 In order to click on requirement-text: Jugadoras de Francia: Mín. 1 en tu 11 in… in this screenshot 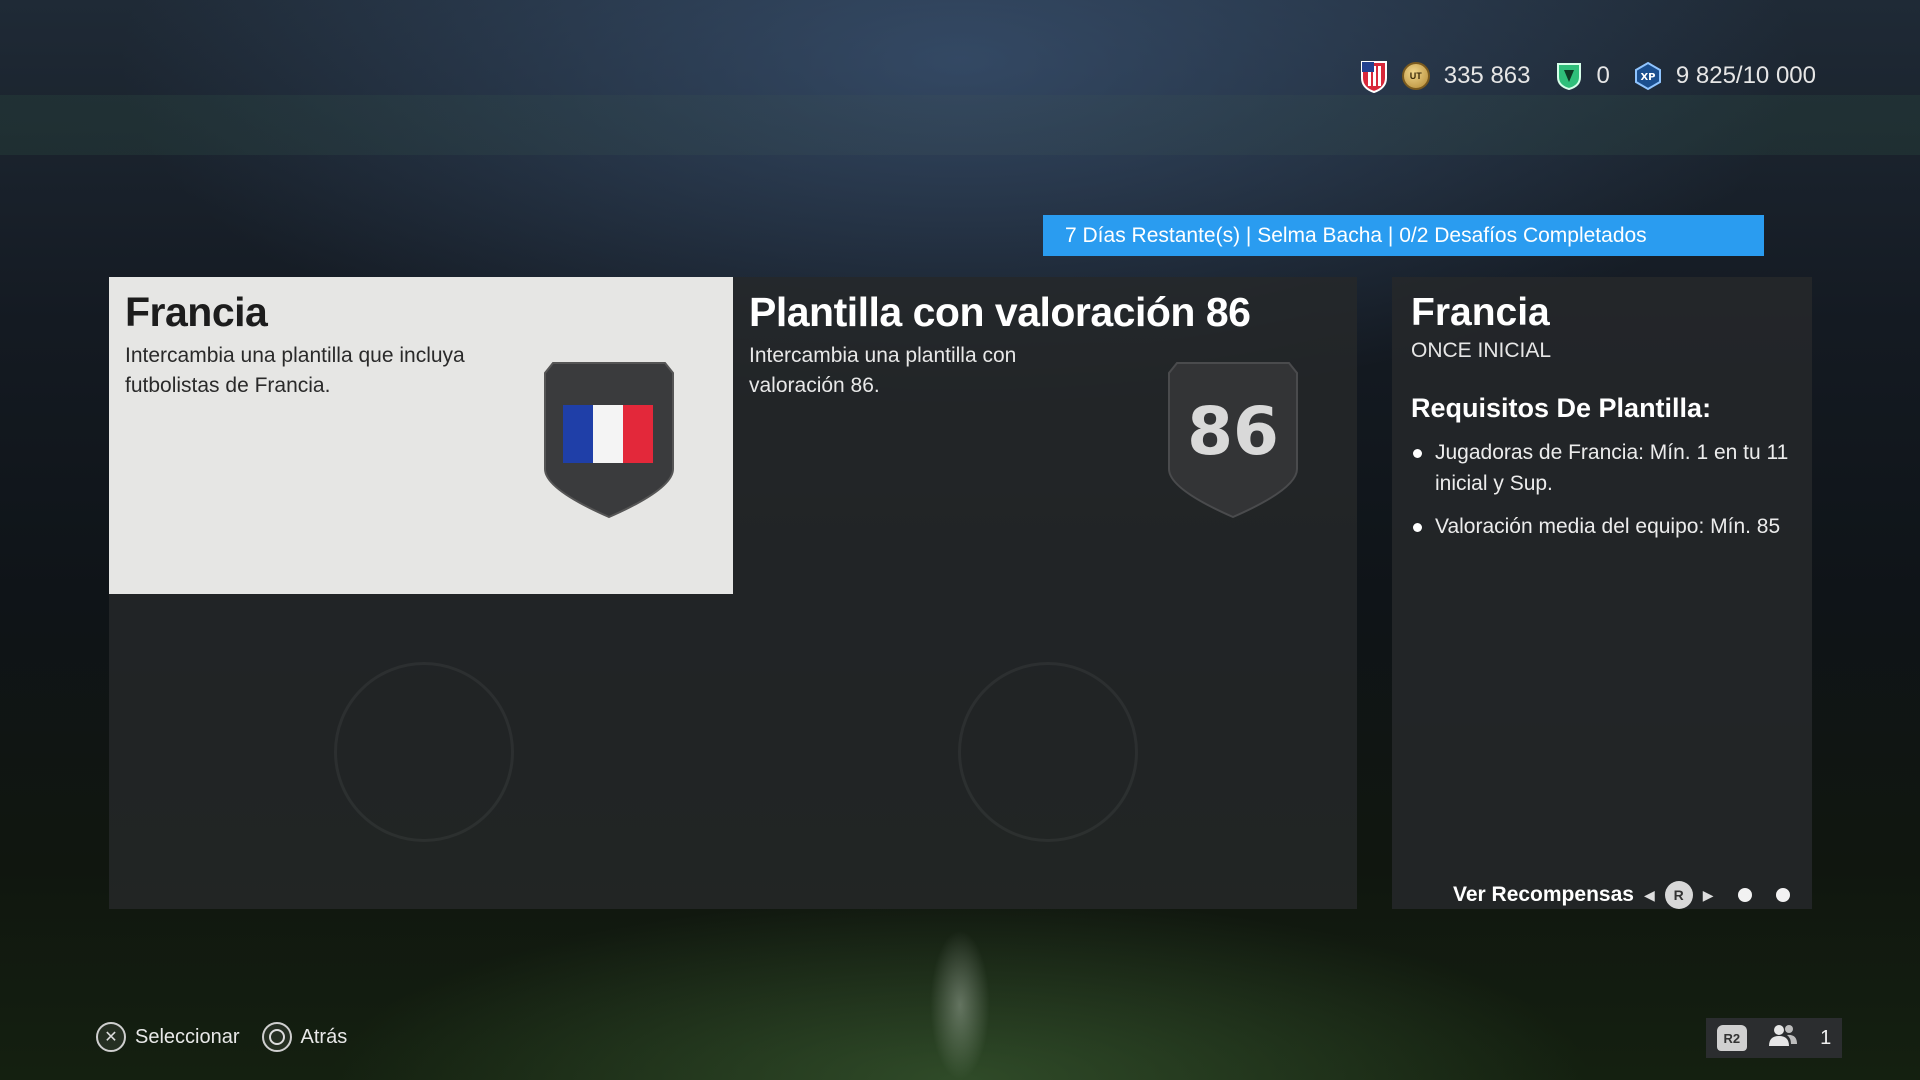, I will do `click(1612, 468)`.